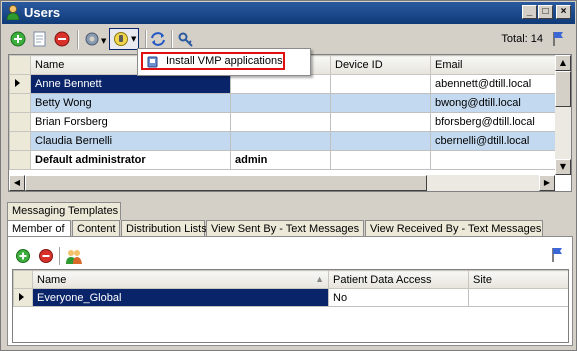 Image resolution: width=577 pixels, height=351 pixels. Describe the element at coordinates (130, 84) in the screenshot. I see `cell-name: Anne Bennett` at that location.